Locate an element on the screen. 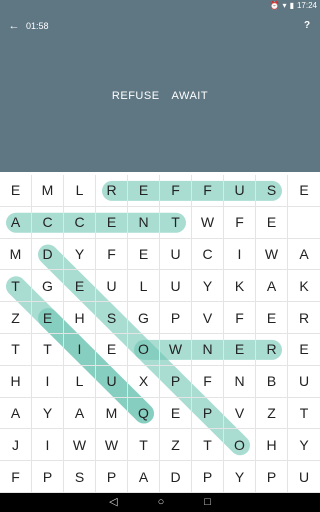 The width and height of the screenshot is (320, 512). grid-cell: G is located at coordinates (48, 286).